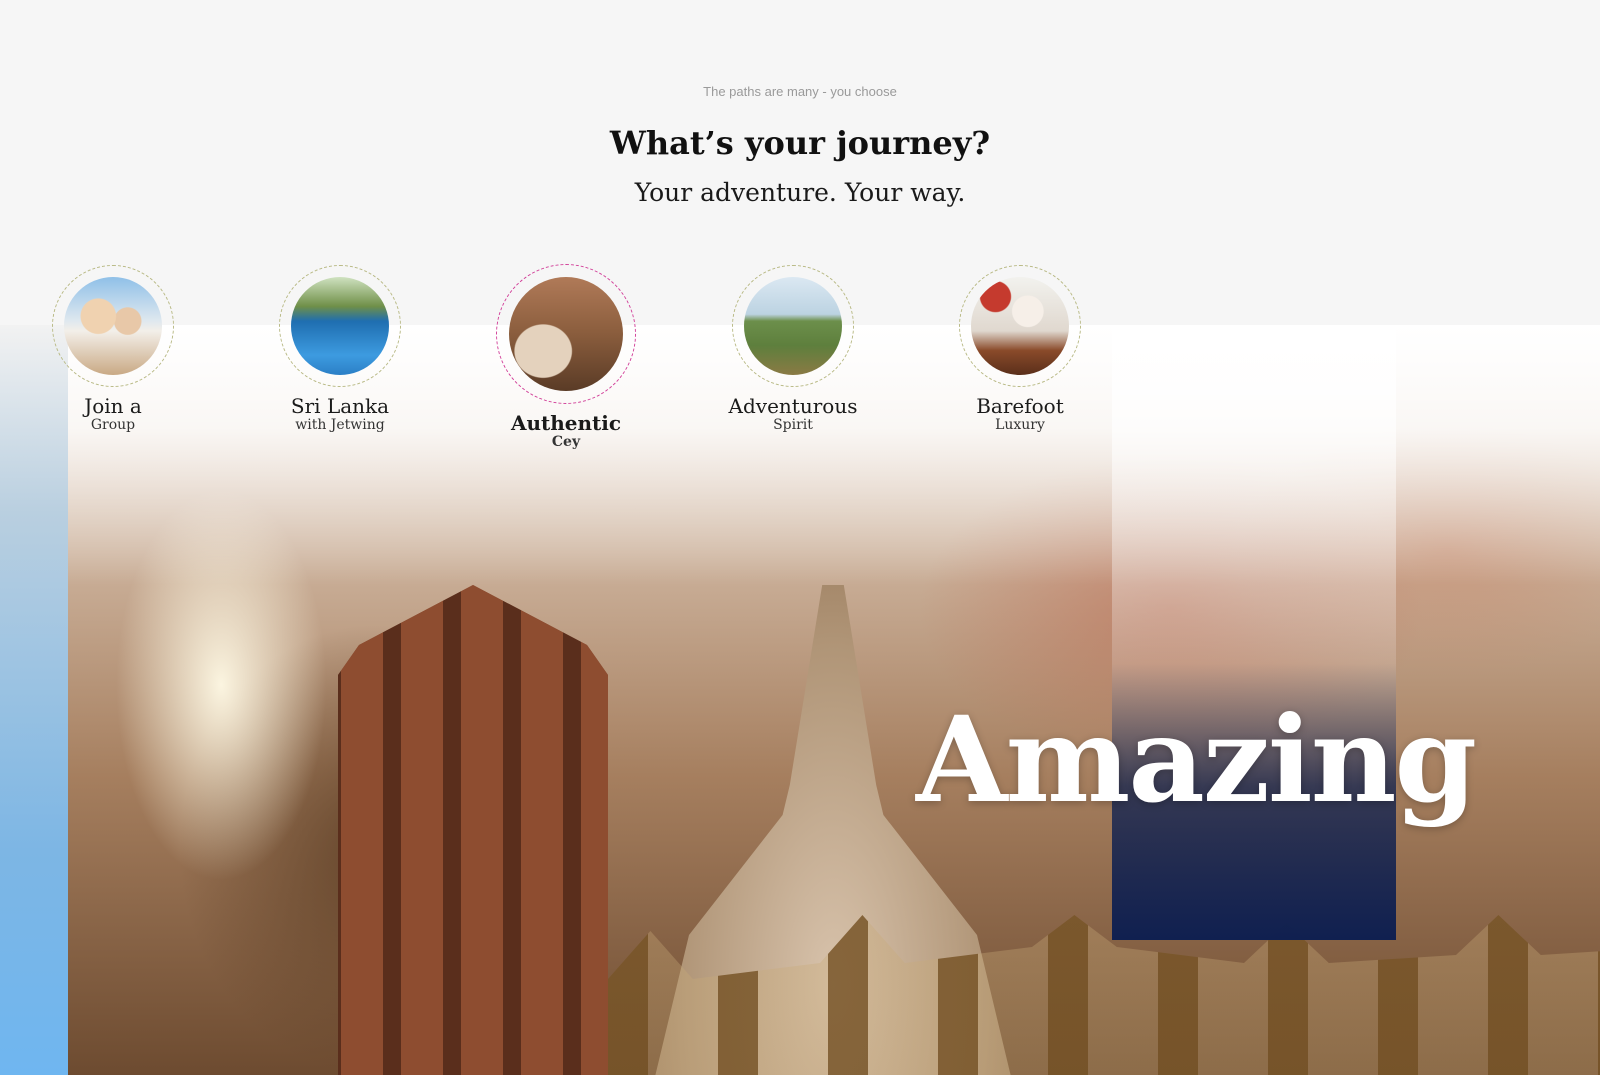  I want to click on journey-title: Adventurous, so click(793, 406).